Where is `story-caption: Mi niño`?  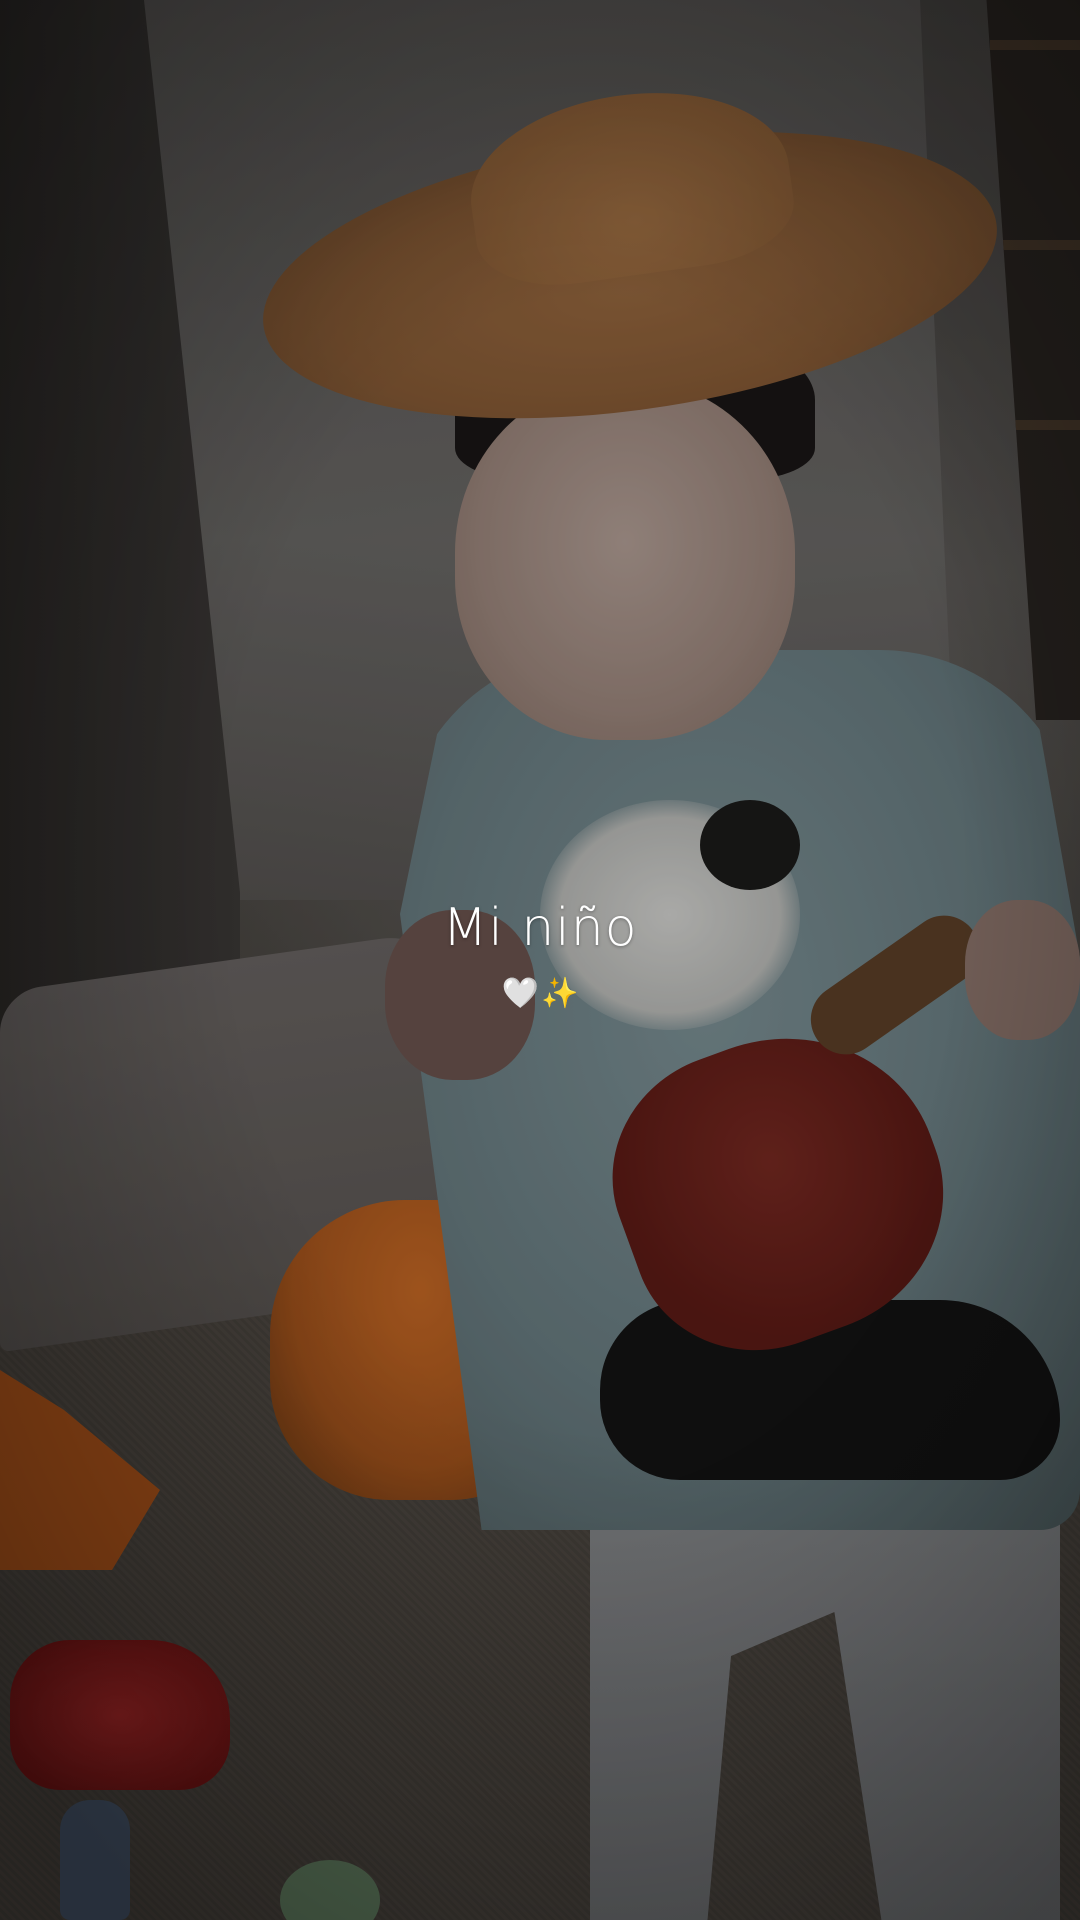
story-caption: Mi niño is located at coordinates (540, 928).